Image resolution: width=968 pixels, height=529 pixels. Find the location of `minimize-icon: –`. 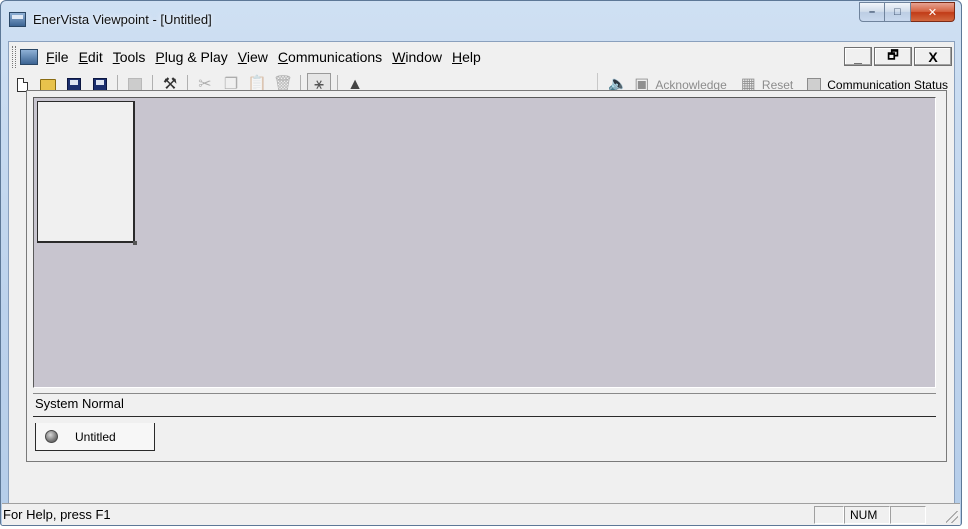

minimize-icon: – is located at coordinates (872, 12).